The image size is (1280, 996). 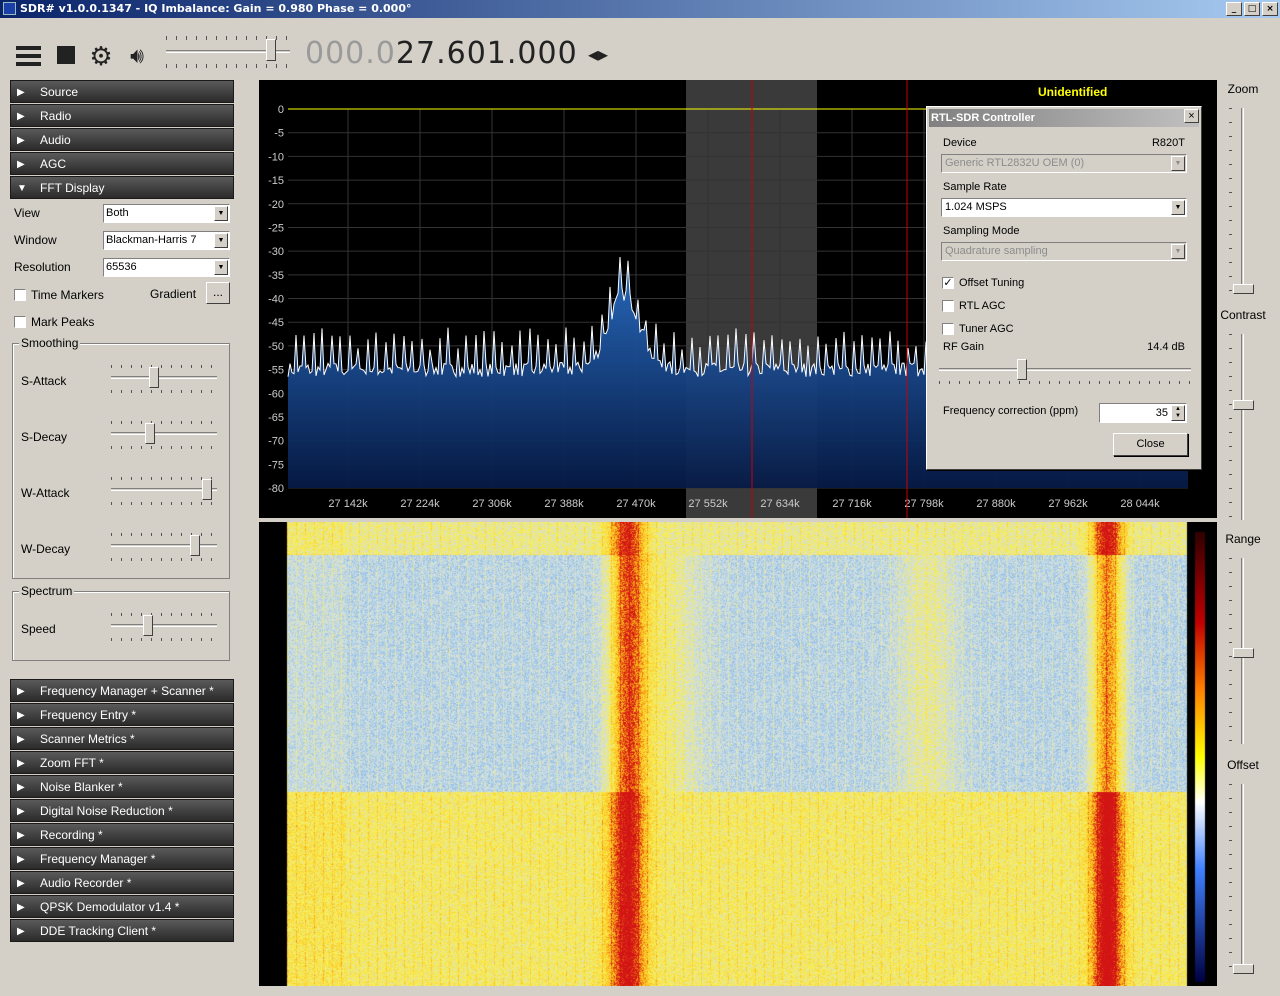 I want to click on section-label: Radio, so click(x=56, y=116).